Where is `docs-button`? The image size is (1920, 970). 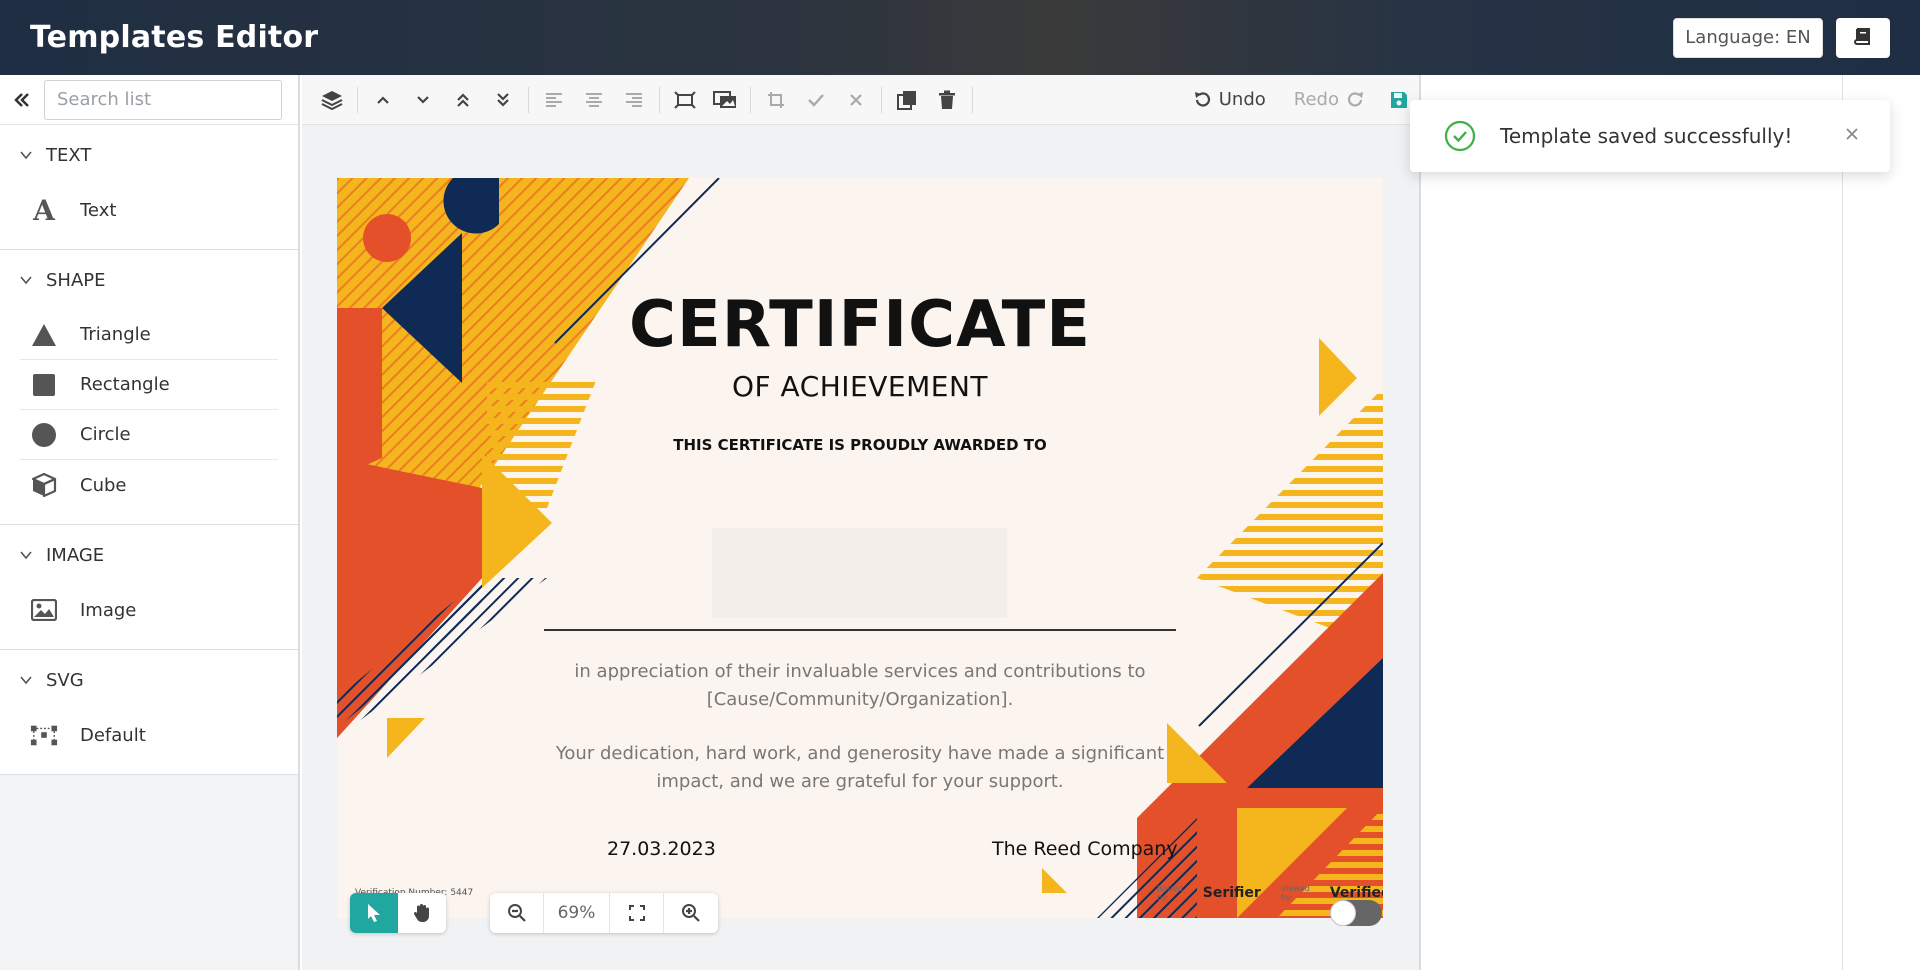
docs-button is located at coordinates (1863, 37).